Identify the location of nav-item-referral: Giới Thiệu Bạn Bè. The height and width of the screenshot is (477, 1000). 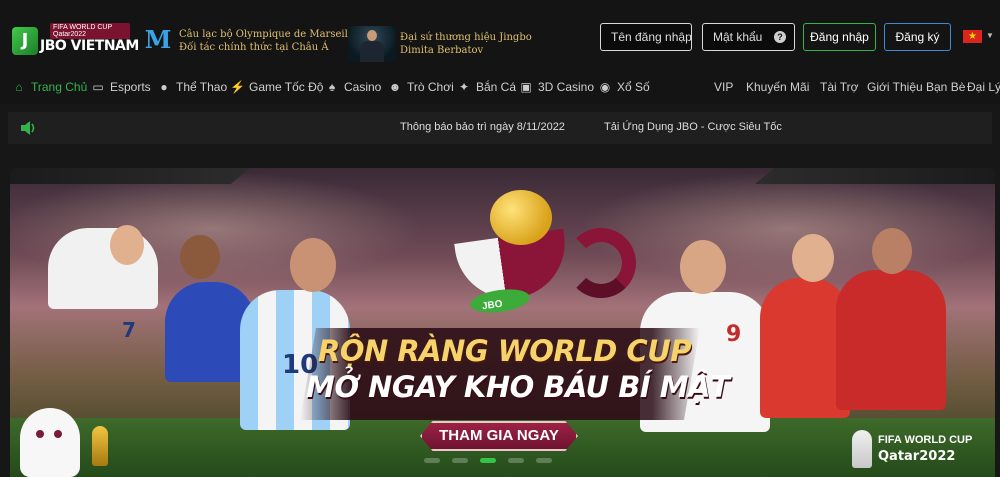
(916, 87).